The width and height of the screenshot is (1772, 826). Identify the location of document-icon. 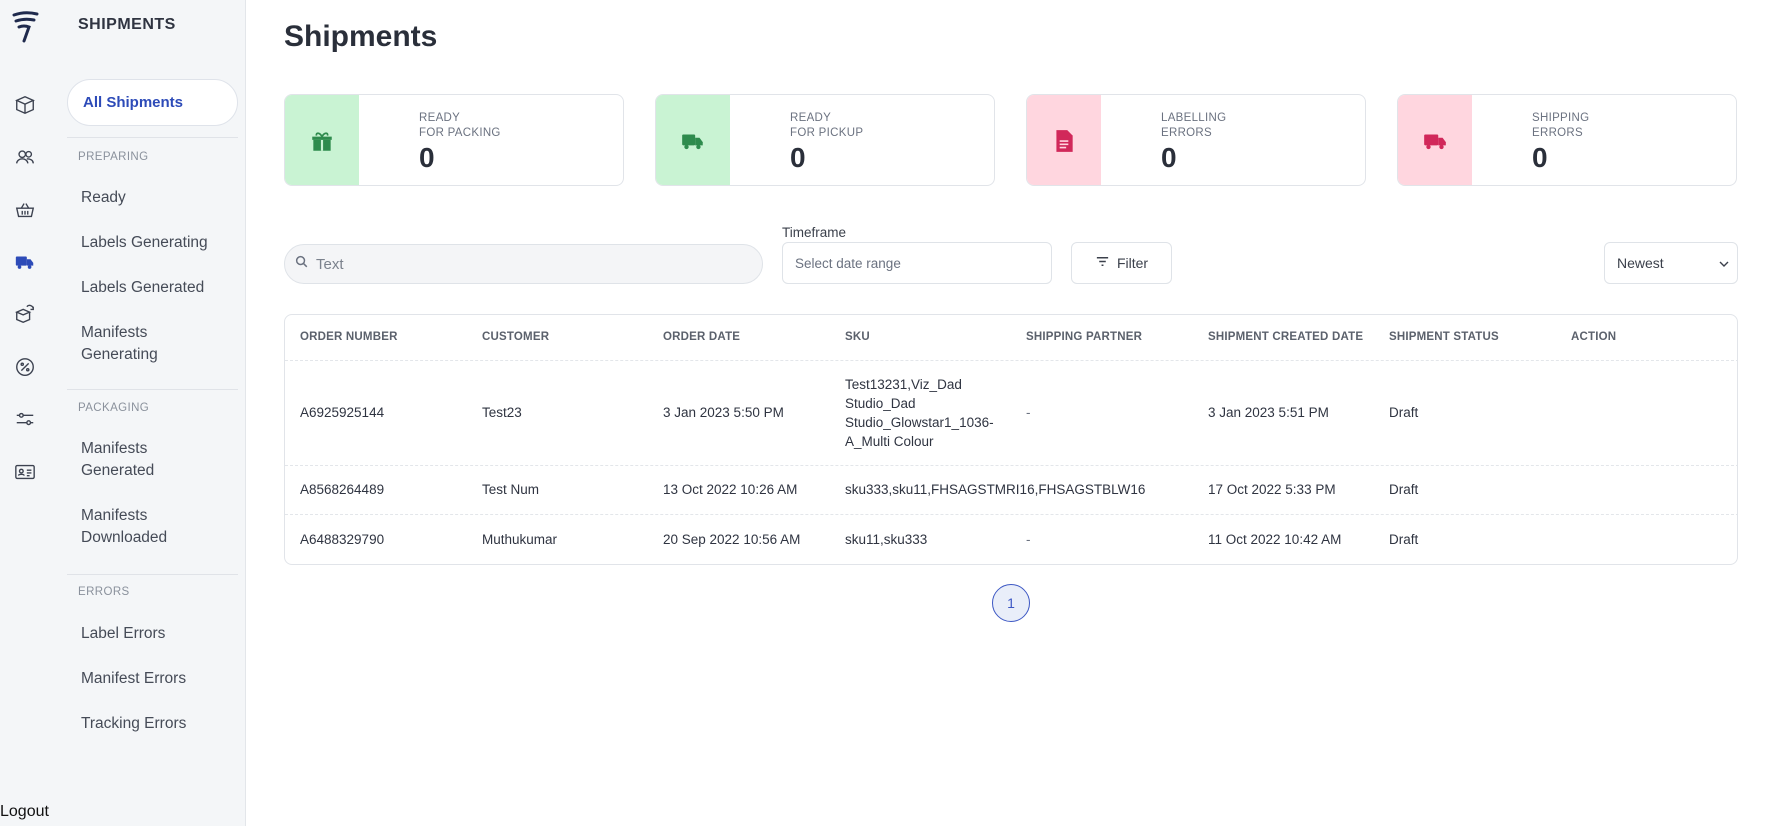
(1064, 140).